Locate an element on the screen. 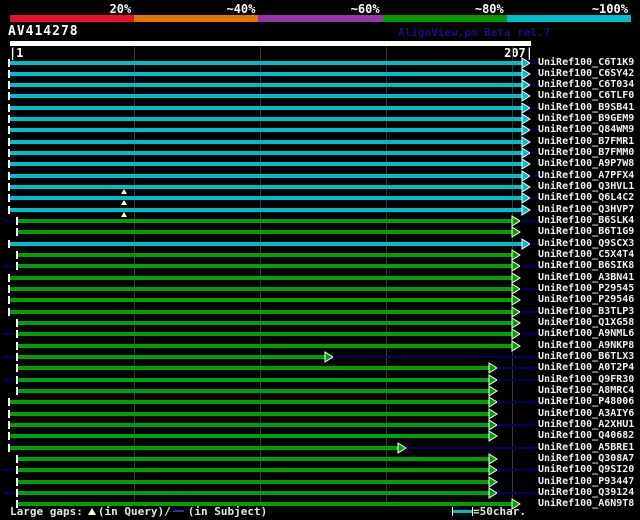 The height and width of the screenshot is (520, 640). hit-label: UniRef100_B6SIK8 is located at coordinates (586, 266).